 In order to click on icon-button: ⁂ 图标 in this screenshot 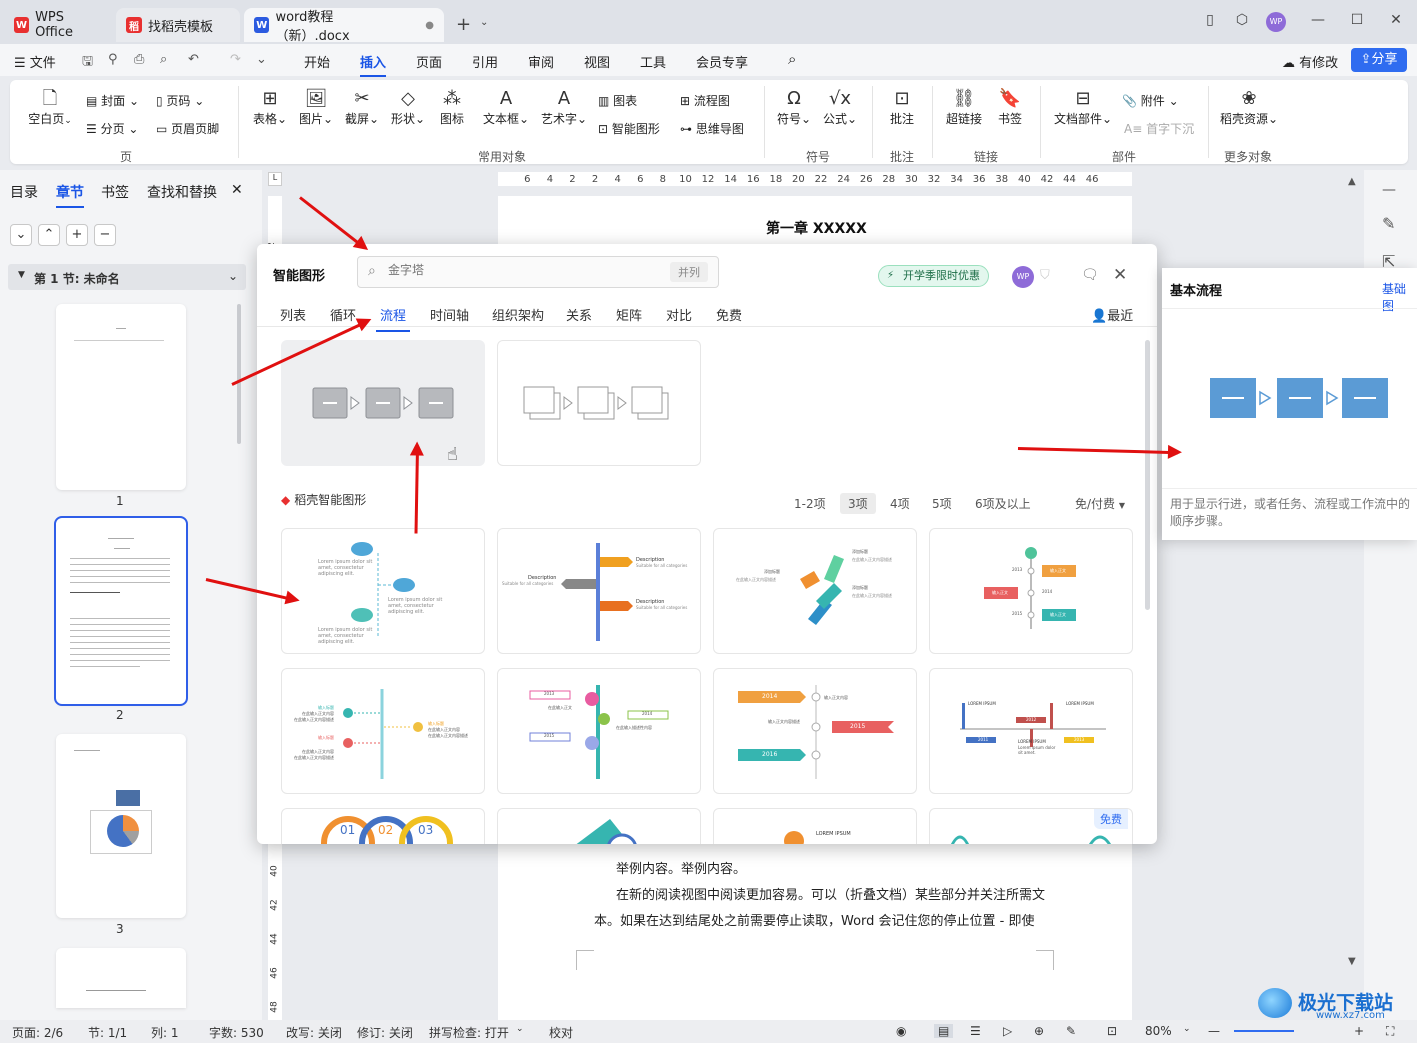, I will do `click(452, 107)`.